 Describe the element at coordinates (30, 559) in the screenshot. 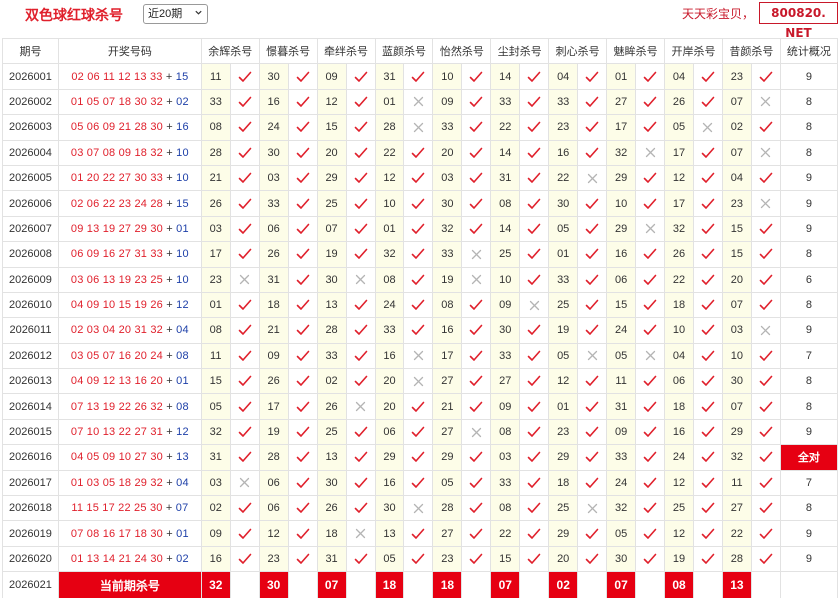

I see `issue-cell: 2026020` at that location.